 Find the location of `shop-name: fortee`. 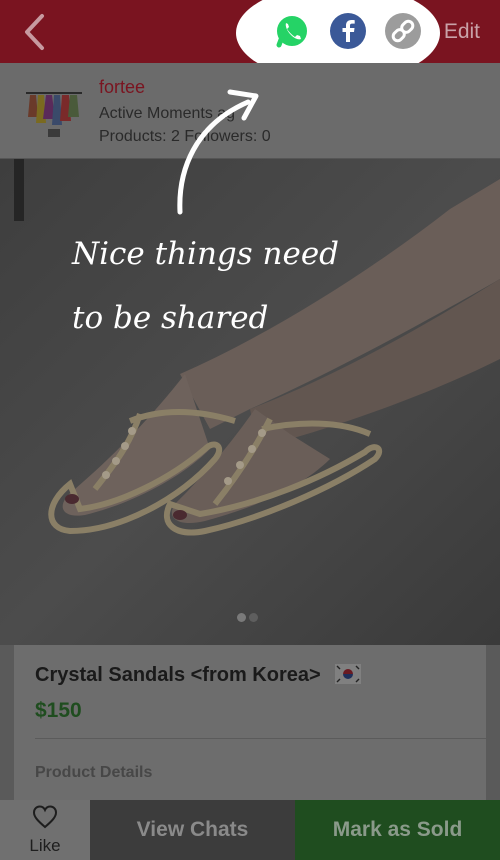

shop-name: fortee is located at coordinates (122, 87).